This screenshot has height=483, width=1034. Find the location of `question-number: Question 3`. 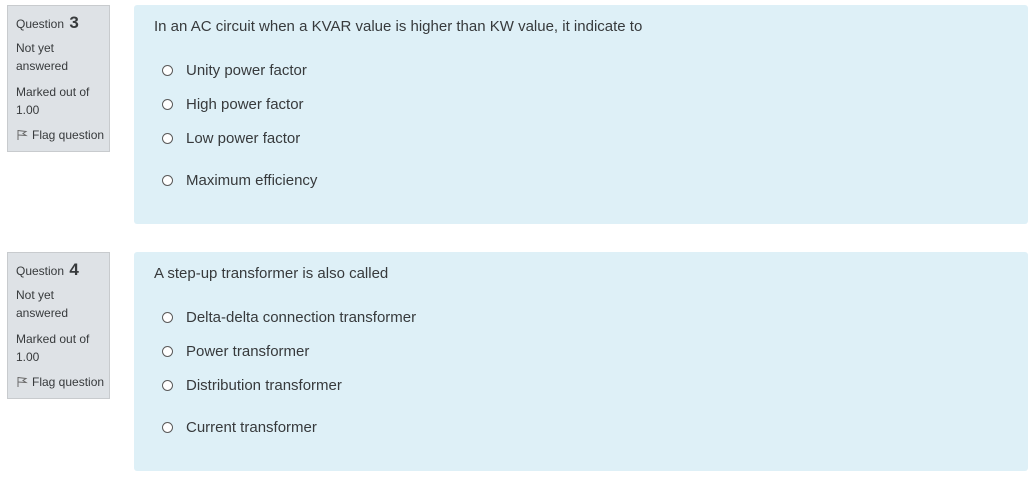

question-number: Question 3 is located at coordinates (62, 24).